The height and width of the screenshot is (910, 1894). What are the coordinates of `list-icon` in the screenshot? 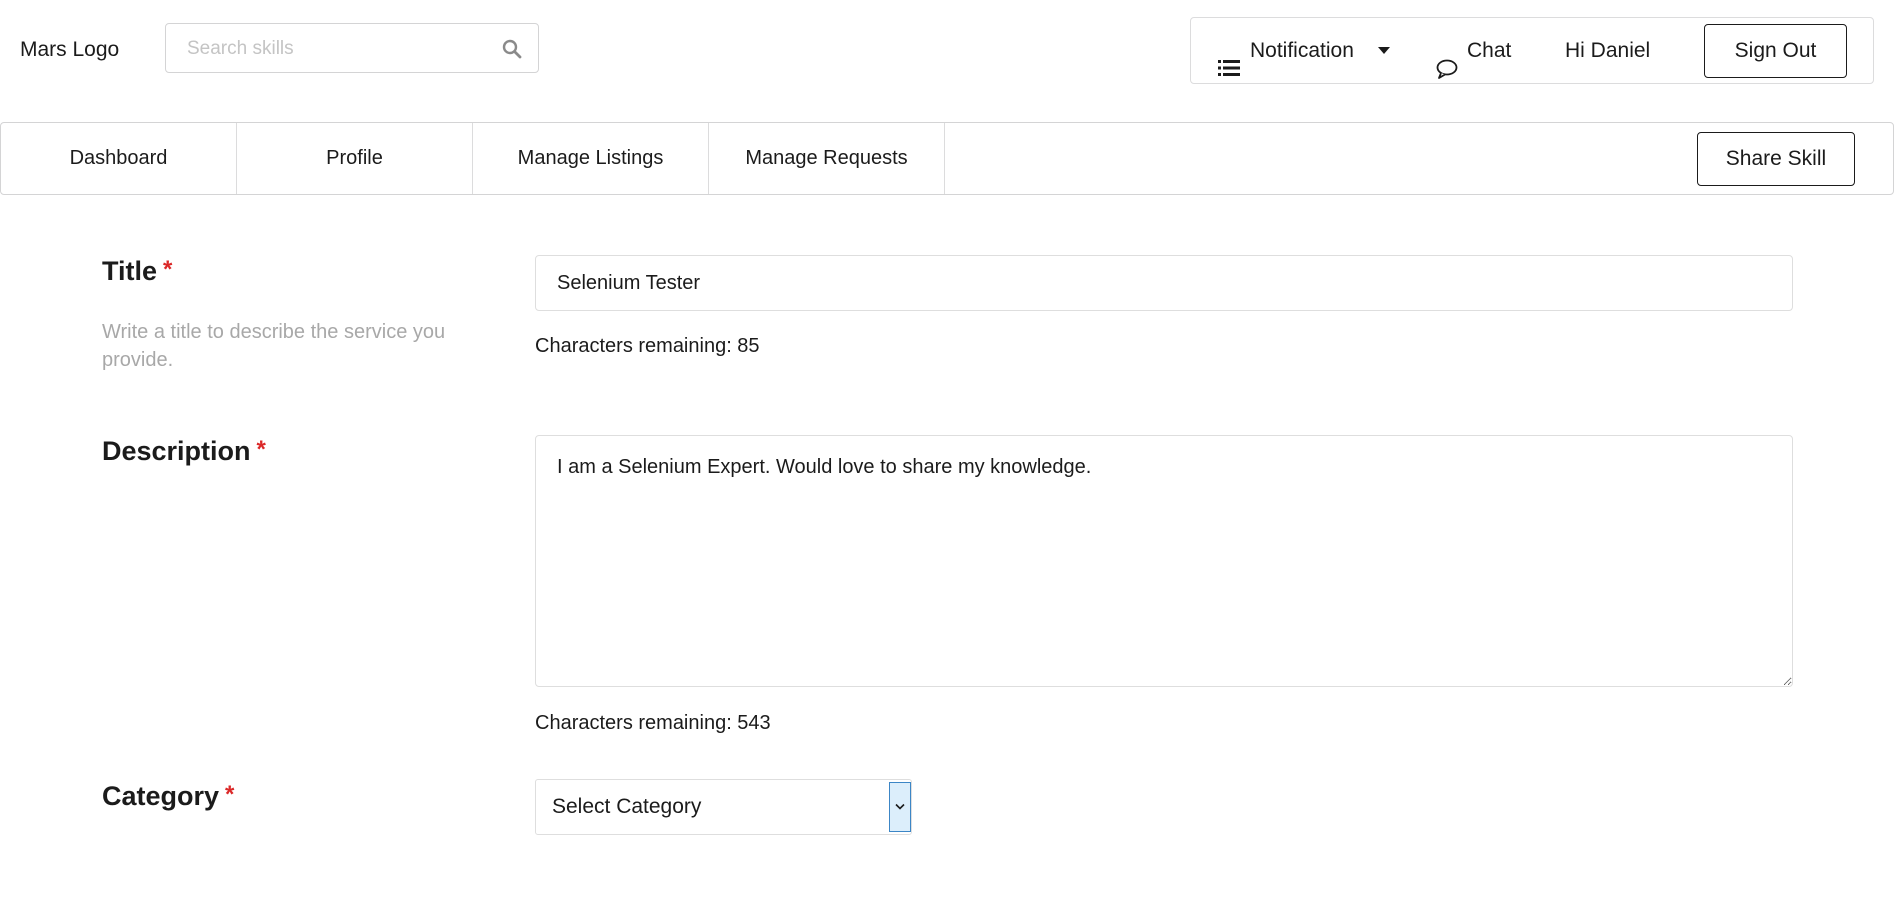 It's located at (1229, 57).